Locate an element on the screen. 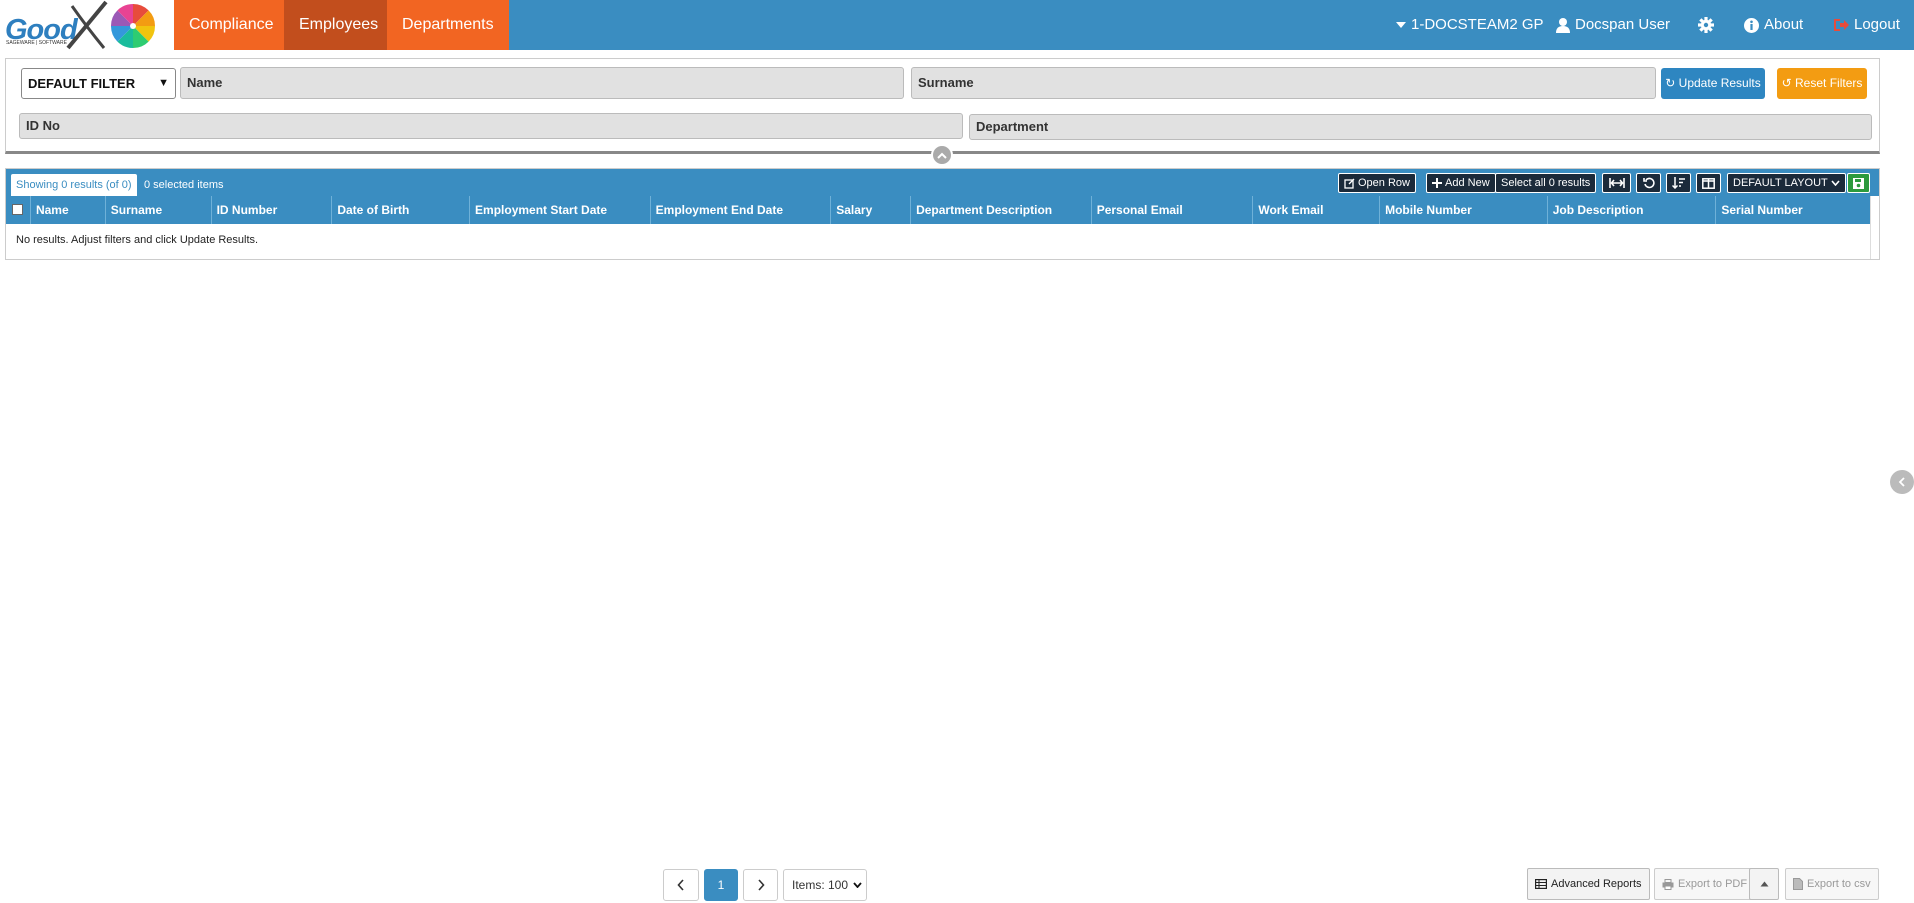 The width and height of the screenshot is (1914, 903). rotate-left-icon is located at coordinates (1648, 183).